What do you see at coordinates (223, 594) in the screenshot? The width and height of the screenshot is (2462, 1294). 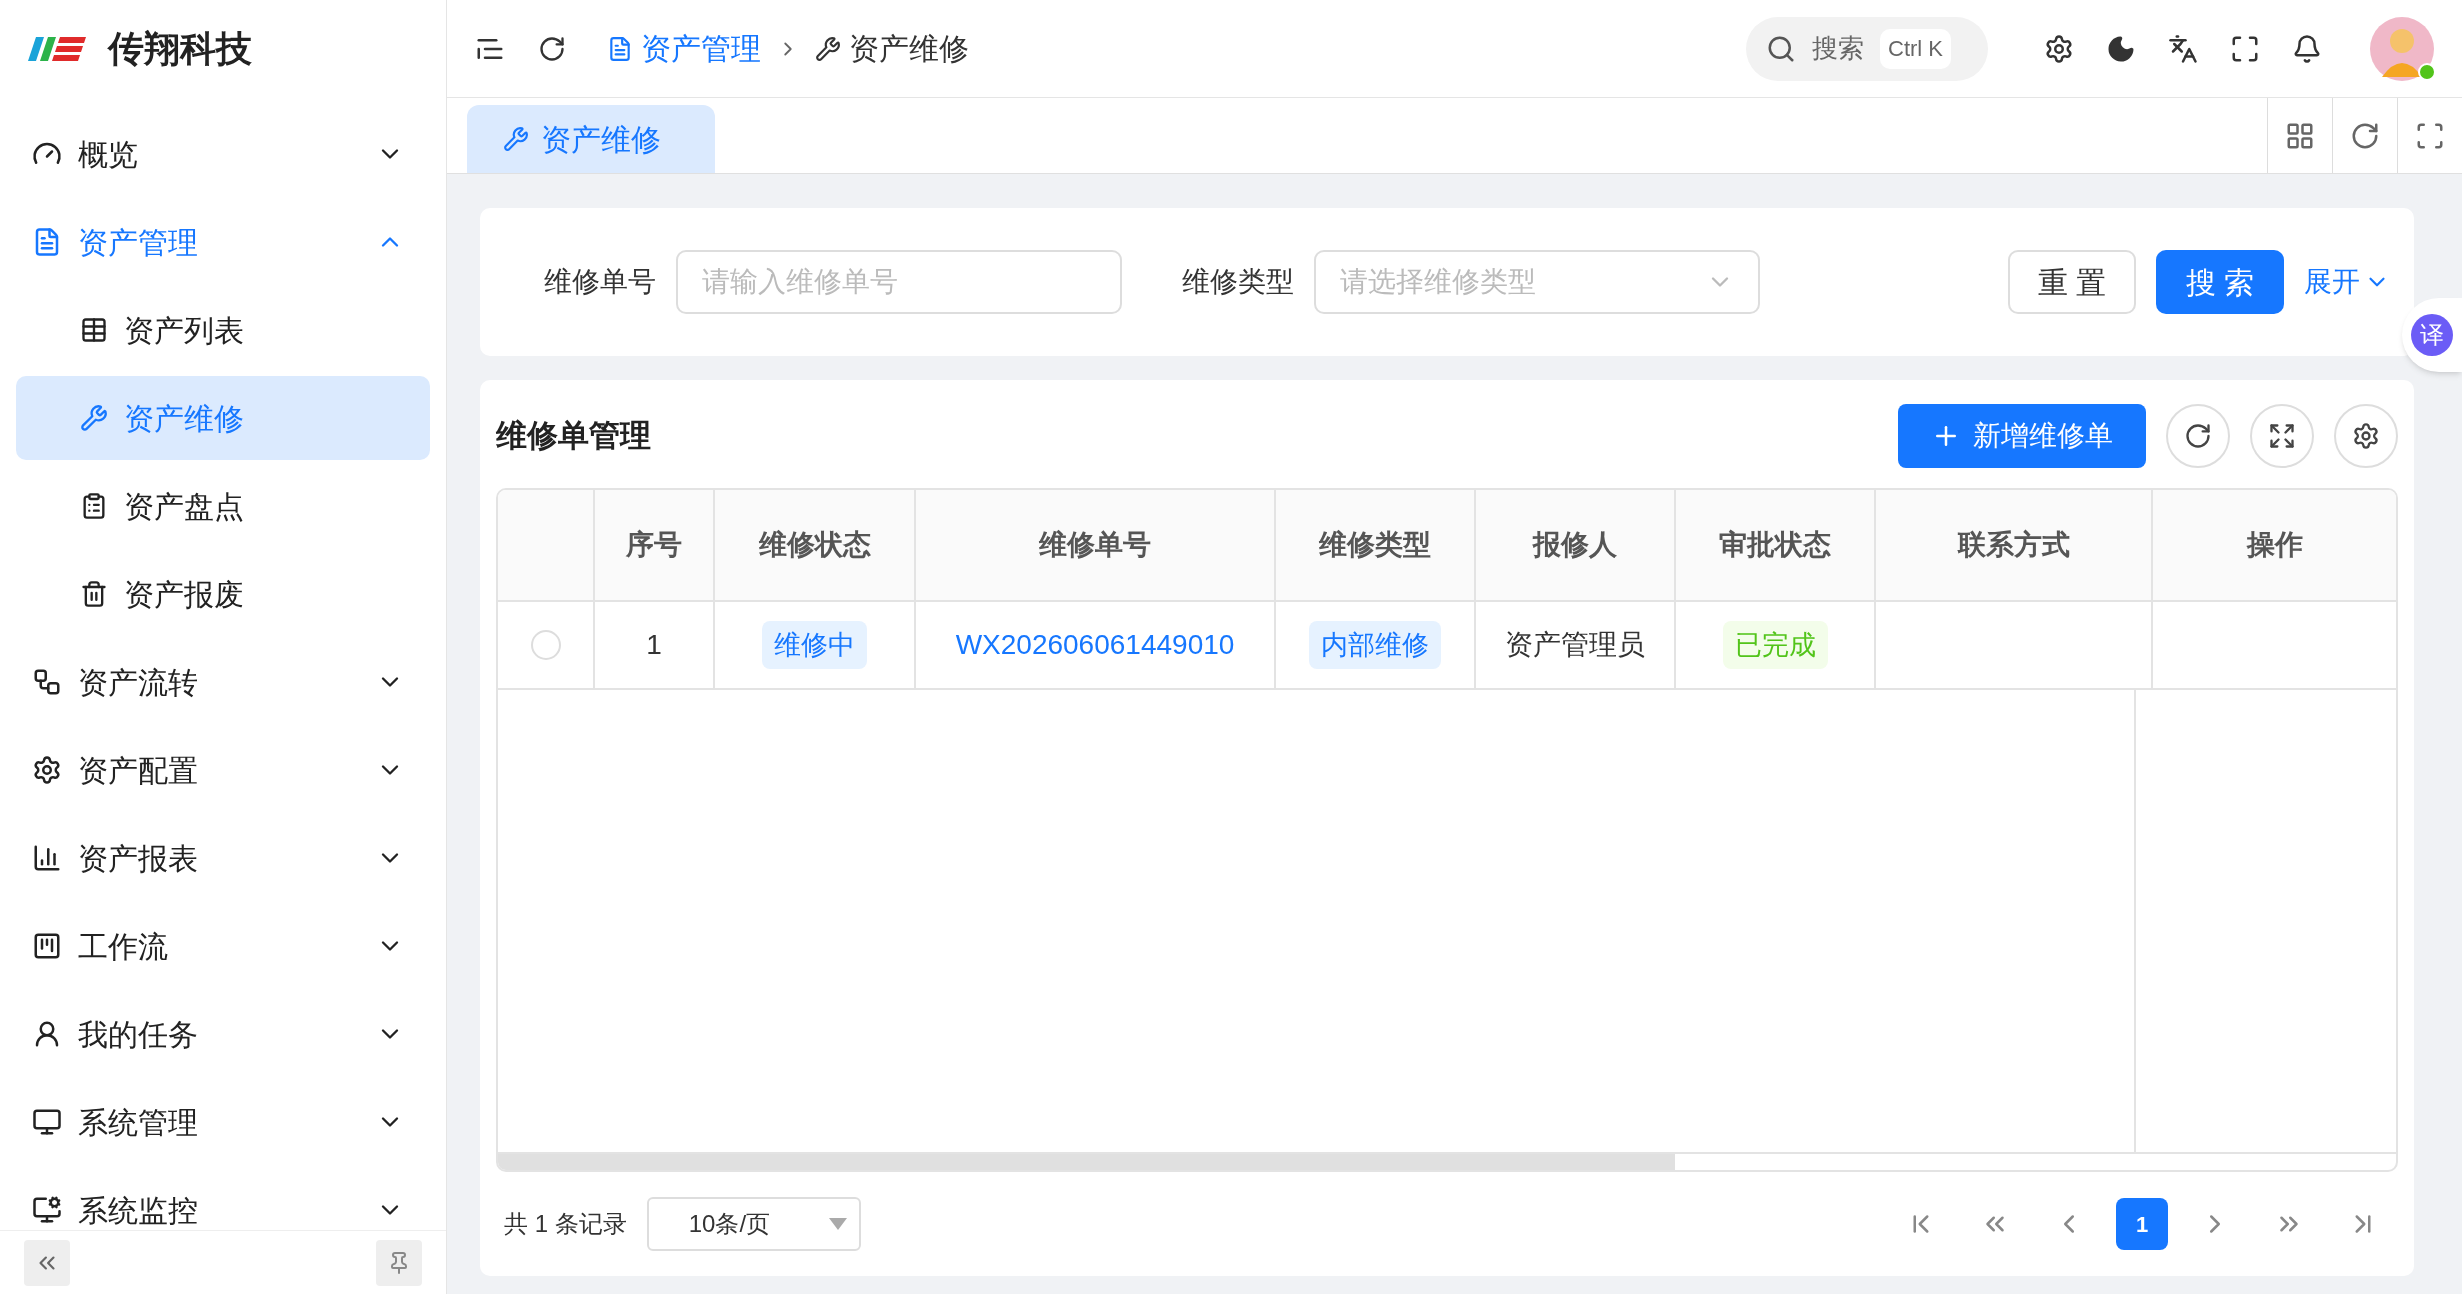 I see `sidebar-subitem: 资产报废` at bounding box center [223, 594].